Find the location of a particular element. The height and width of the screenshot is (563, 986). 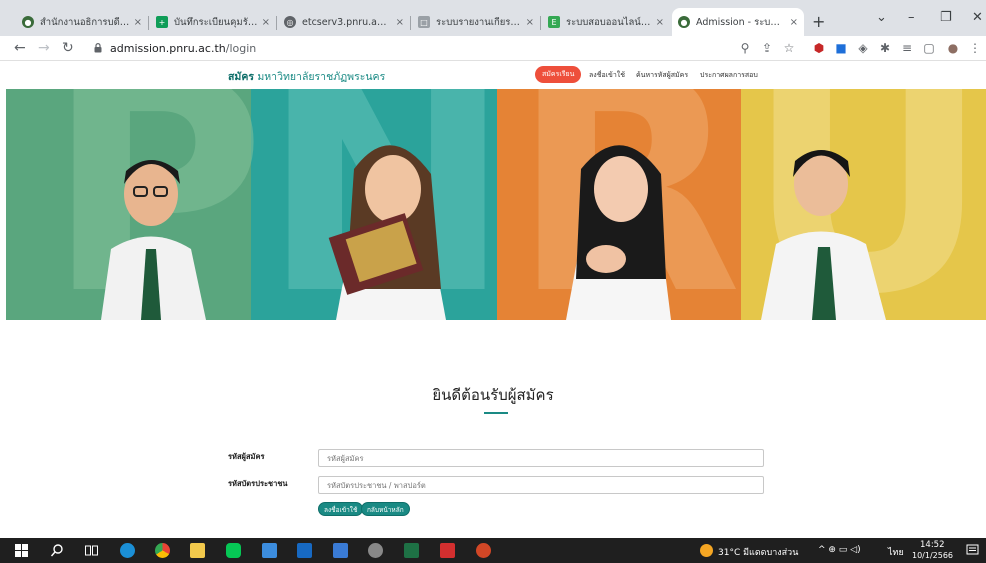

tab-2: + บันทึกระเบียนคุมรับเรื่อง × is located at coordinates (213, 22).